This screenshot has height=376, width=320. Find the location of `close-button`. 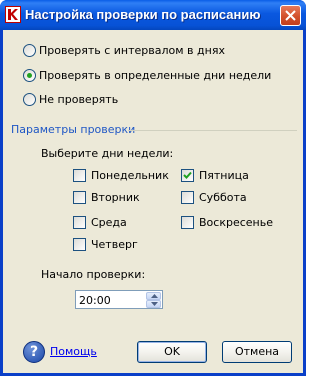

close-button is located at coordinates (290, 15).